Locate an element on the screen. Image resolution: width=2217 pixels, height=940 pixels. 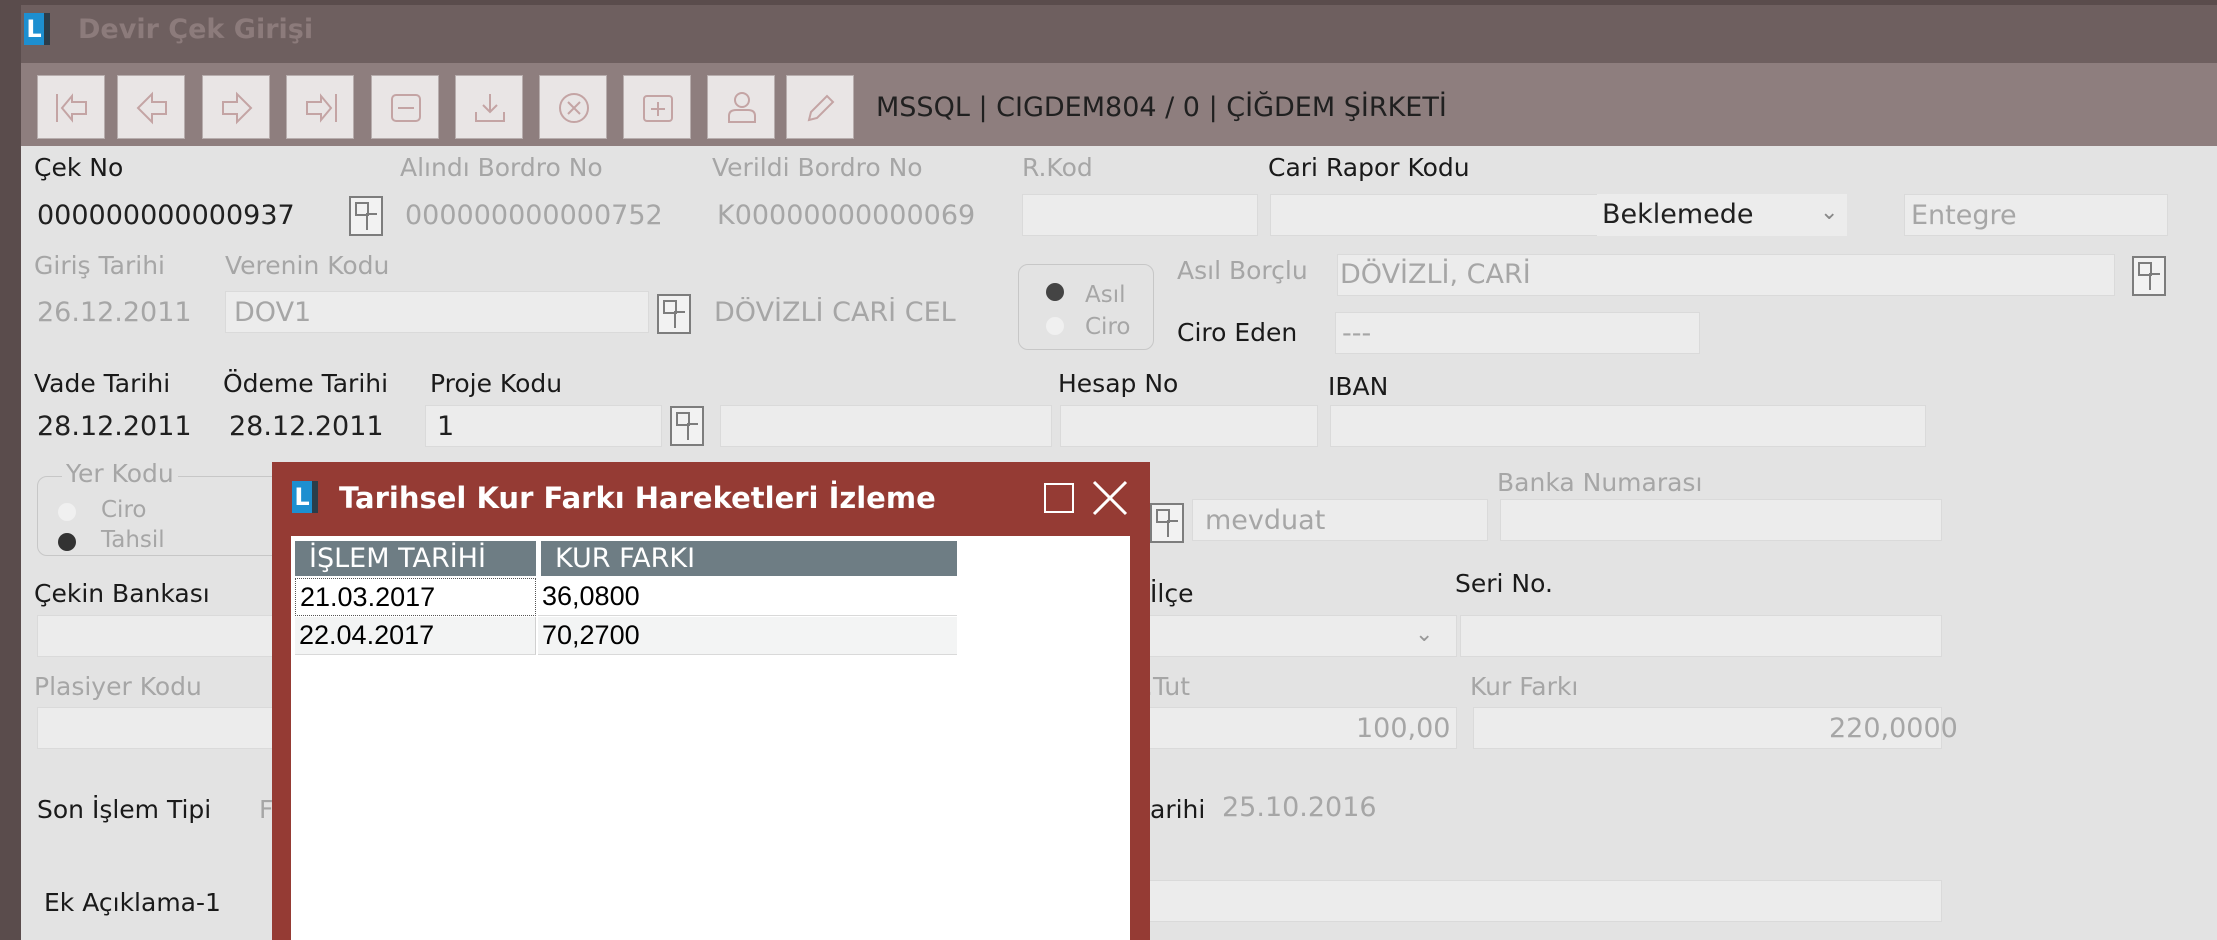
hesap-no-label: Hesap No is located at coordinates (1118, 383).